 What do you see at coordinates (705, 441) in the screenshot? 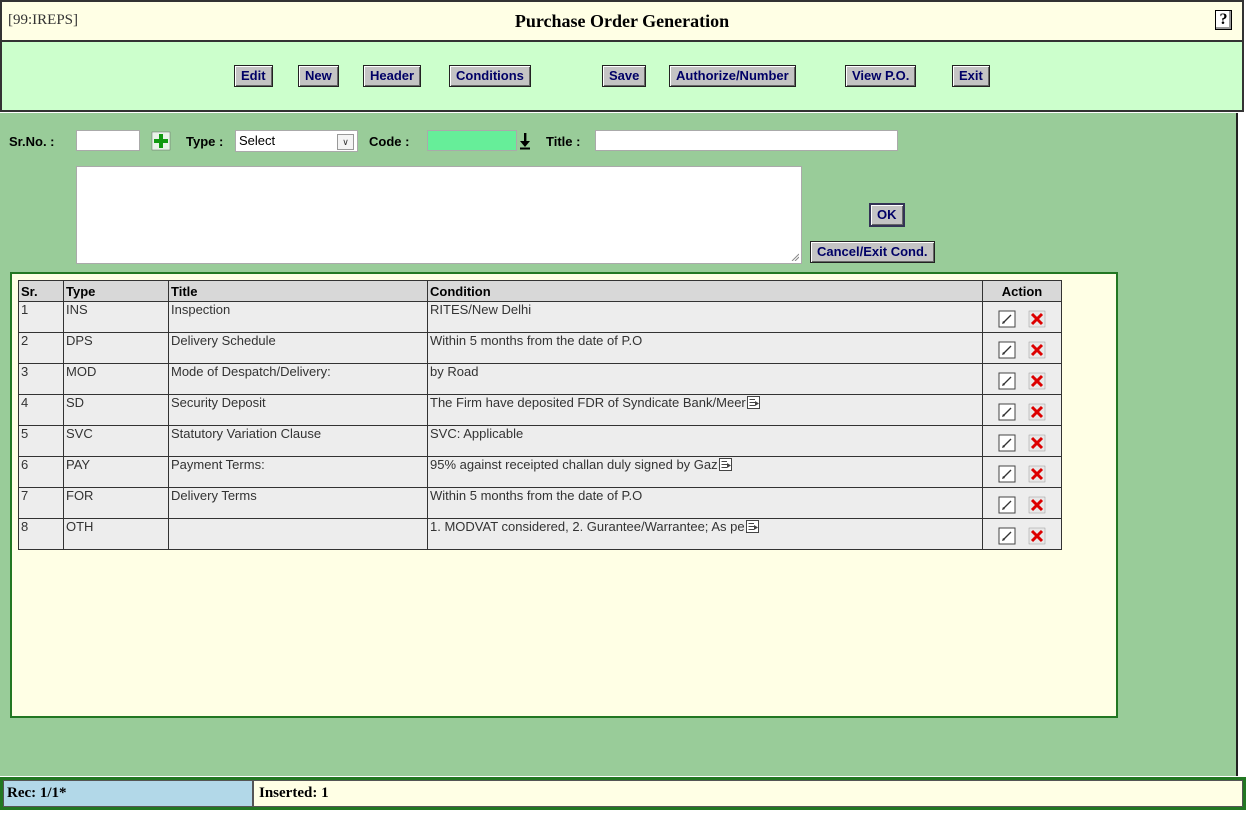
I see `cell-condition: SVC: Applicable` at bounding box center [705, 441].